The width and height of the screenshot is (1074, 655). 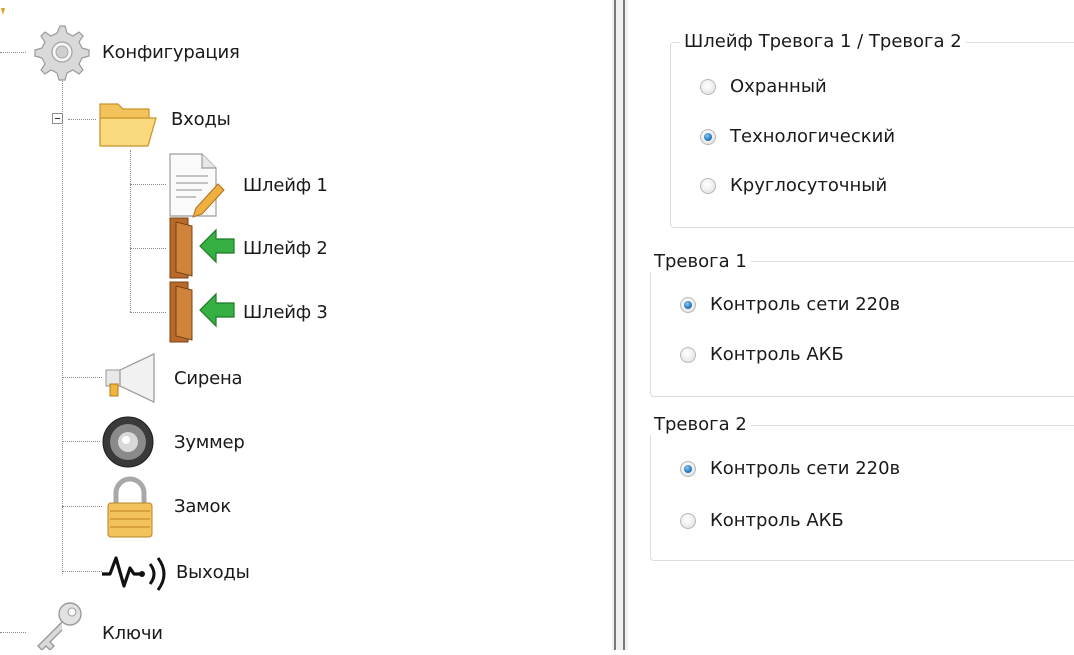 What do you see at coordinates (197, 187) in the screenshot?
I see `document-edit-icon` at bounding box center [197, 187].